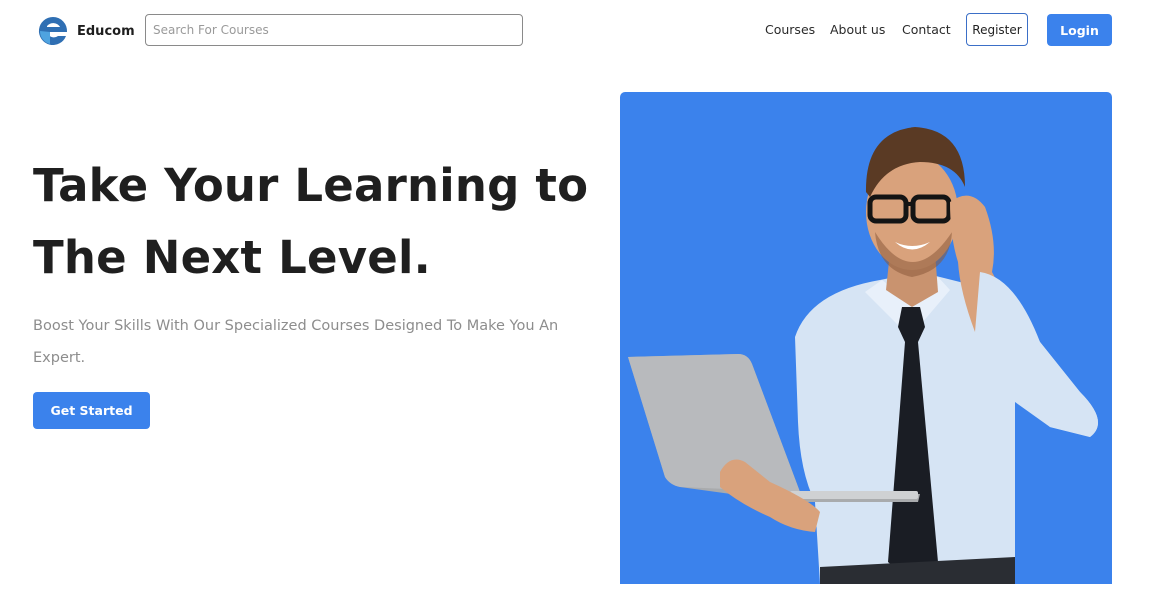 The image size is (1155, 590). I want to click on brand-logo-link: Educom, so click(85, 31).